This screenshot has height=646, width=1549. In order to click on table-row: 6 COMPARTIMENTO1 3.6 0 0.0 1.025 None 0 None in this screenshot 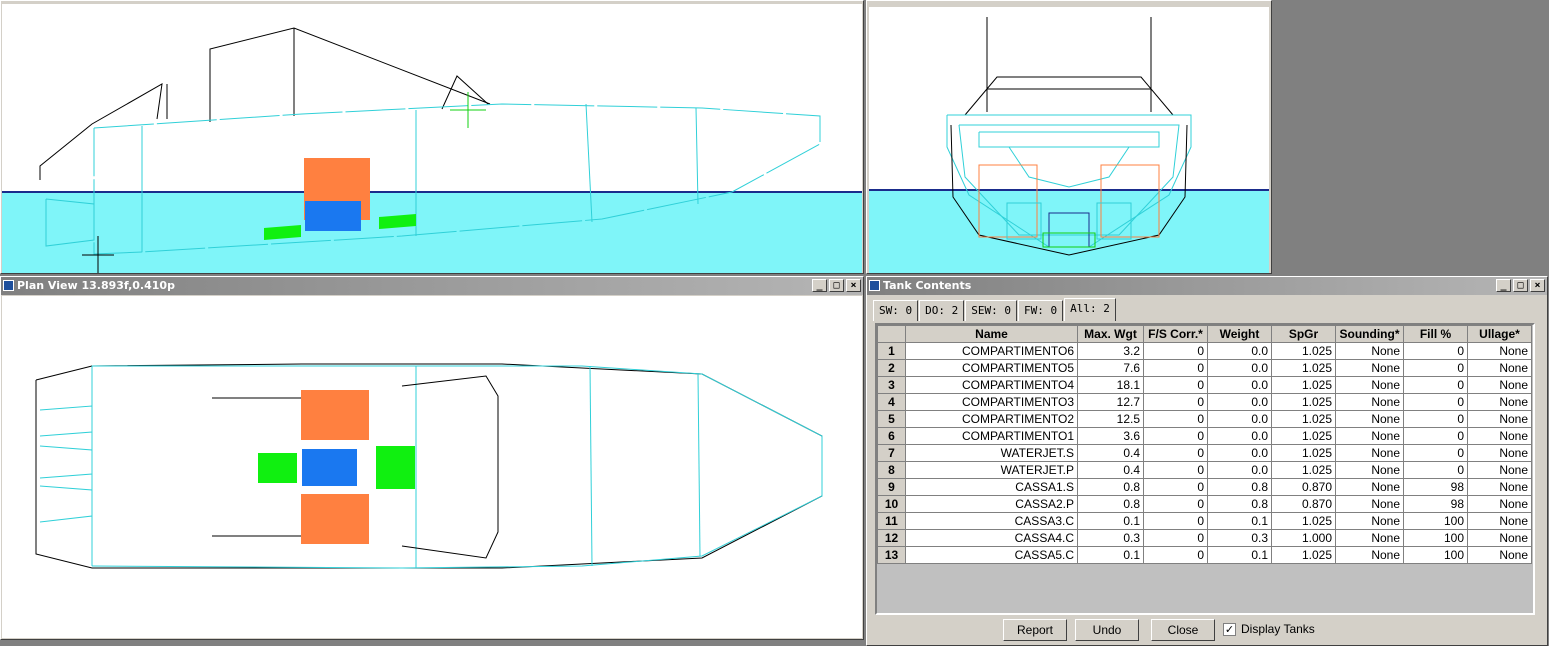, I will do `click(1204, 436)`.